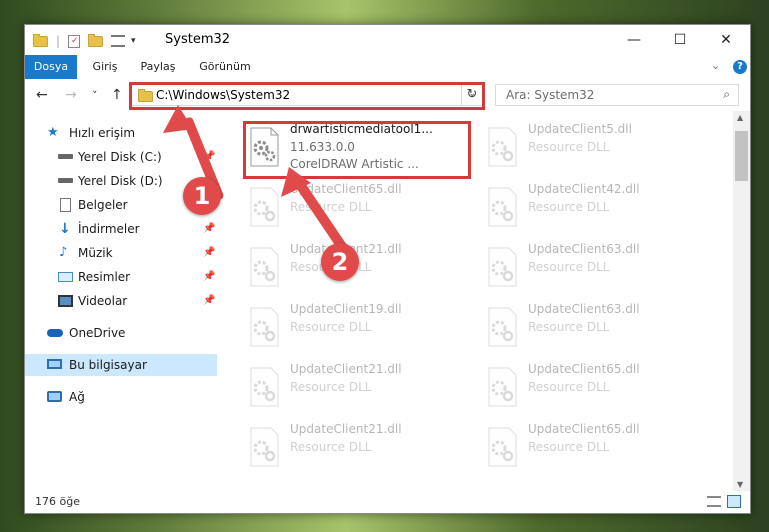 This screenshot has width=769, height=532. What do you see at coordinates (715, 65) in the screenshot?
I see `chevron-down-icon: ⌄` at bounding box center [715, 65].